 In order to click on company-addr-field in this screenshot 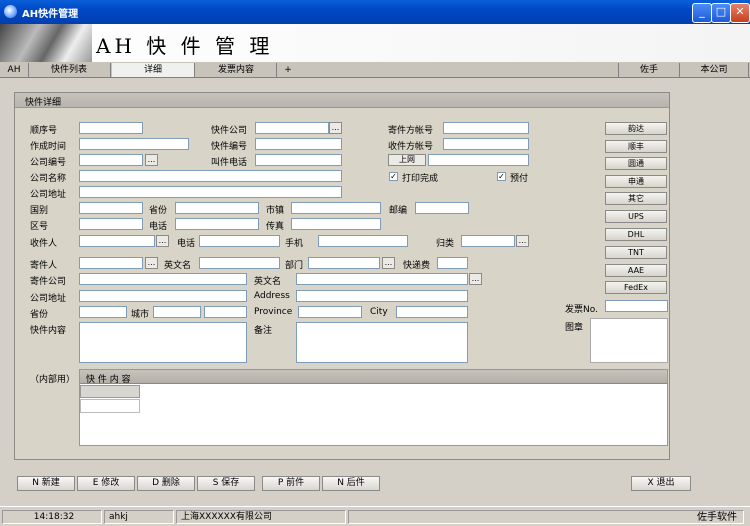, I will do `click(210, 192)`.